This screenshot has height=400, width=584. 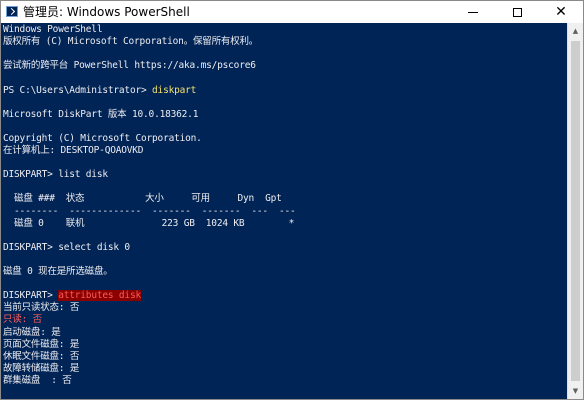 I want to click on console-line: 故障转储磁盘: 是, so click(x=41, y=369).